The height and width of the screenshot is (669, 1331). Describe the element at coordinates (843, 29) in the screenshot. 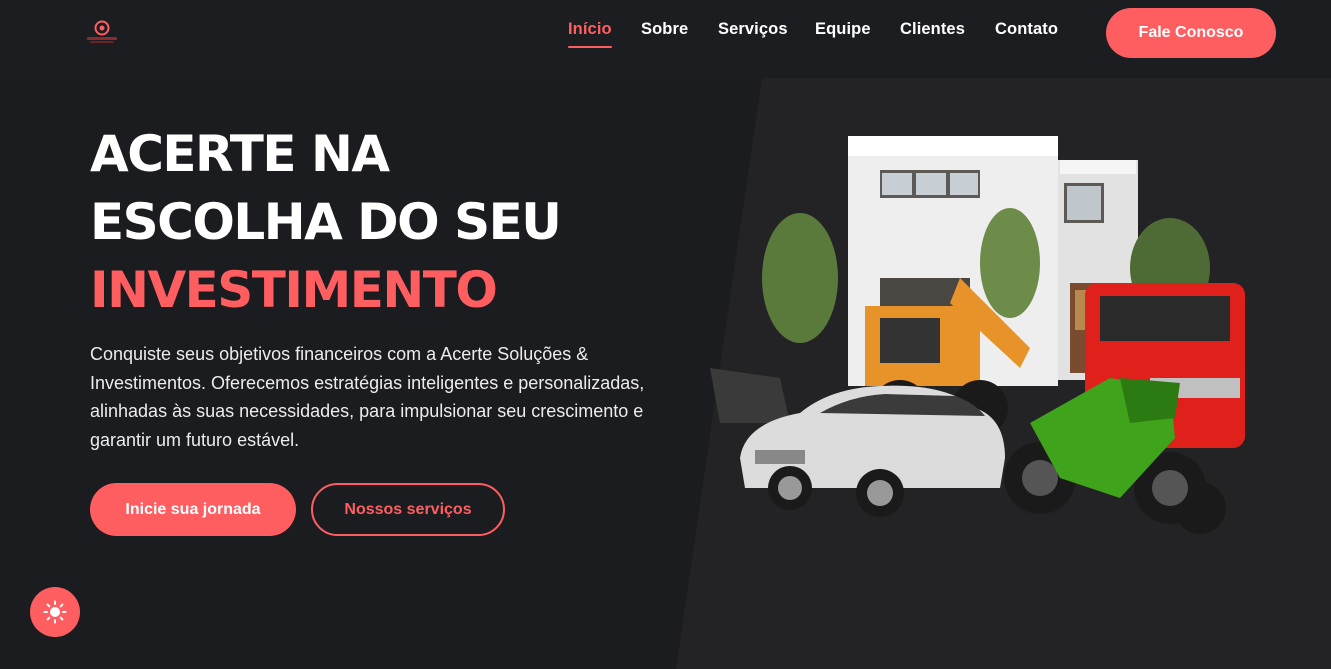

I see `nav-item-equipe: Equipe` at that location.